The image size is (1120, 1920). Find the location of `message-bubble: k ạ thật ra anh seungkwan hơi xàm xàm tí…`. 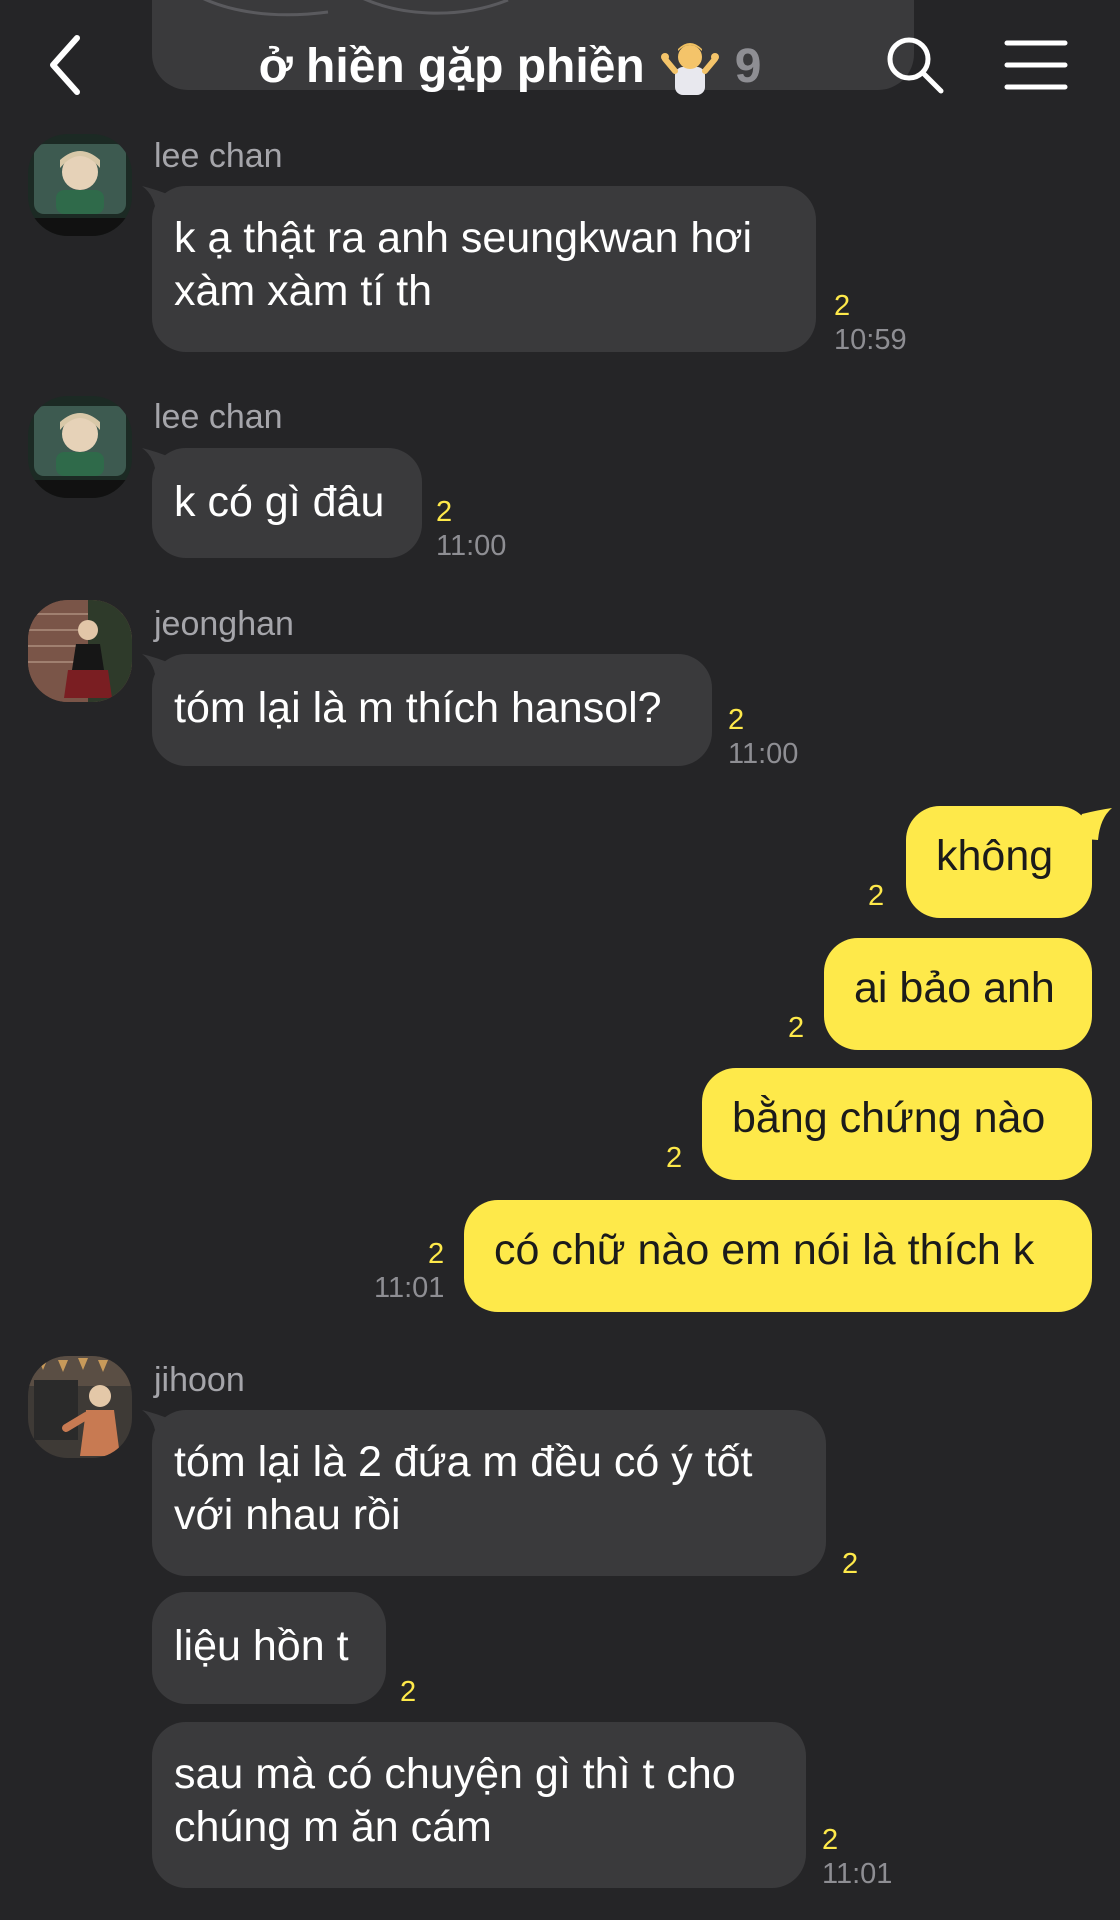

message-bubble: k ạ thật ra anh seungkwan hơi xàm xàm tí… is located at coordinates (484, 269).